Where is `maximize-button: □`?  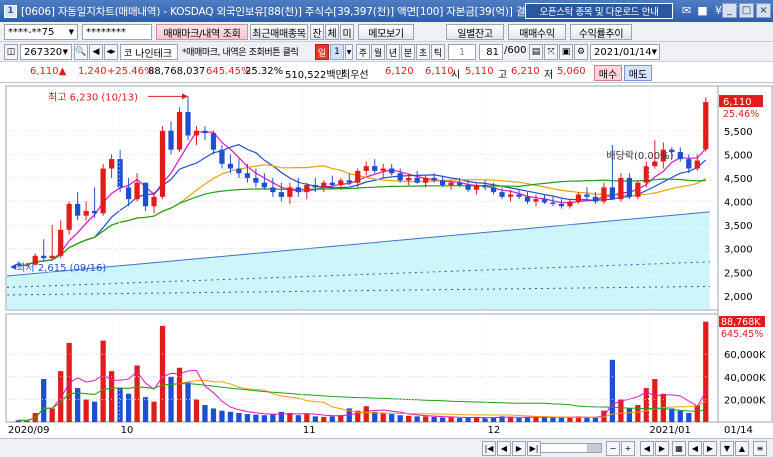 maximize-button: □ is located at coordinates (746, 10).